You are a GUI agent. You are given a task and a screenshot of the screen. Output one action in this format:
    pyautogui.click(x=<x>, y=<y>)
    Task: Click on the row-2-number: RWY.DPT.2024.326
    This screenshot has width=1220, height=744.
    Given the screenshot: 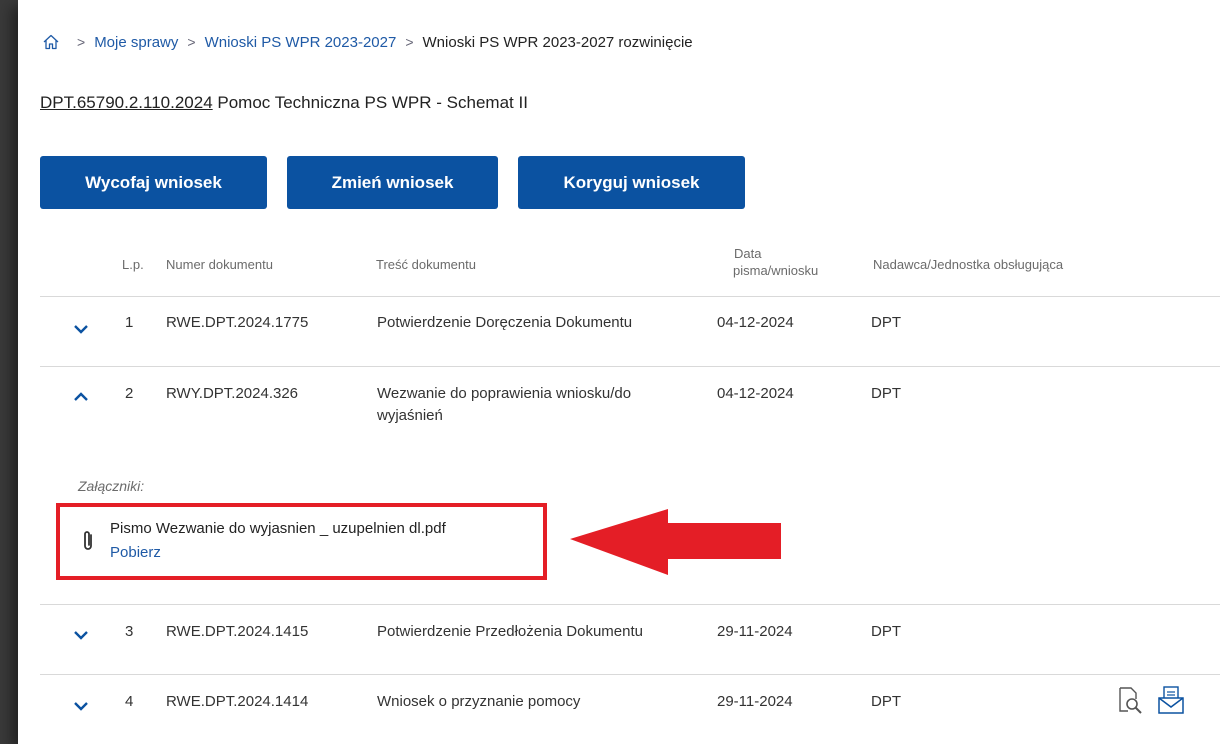 What is the action you would take?
    pyautogui.click(x=232, y=393)
    